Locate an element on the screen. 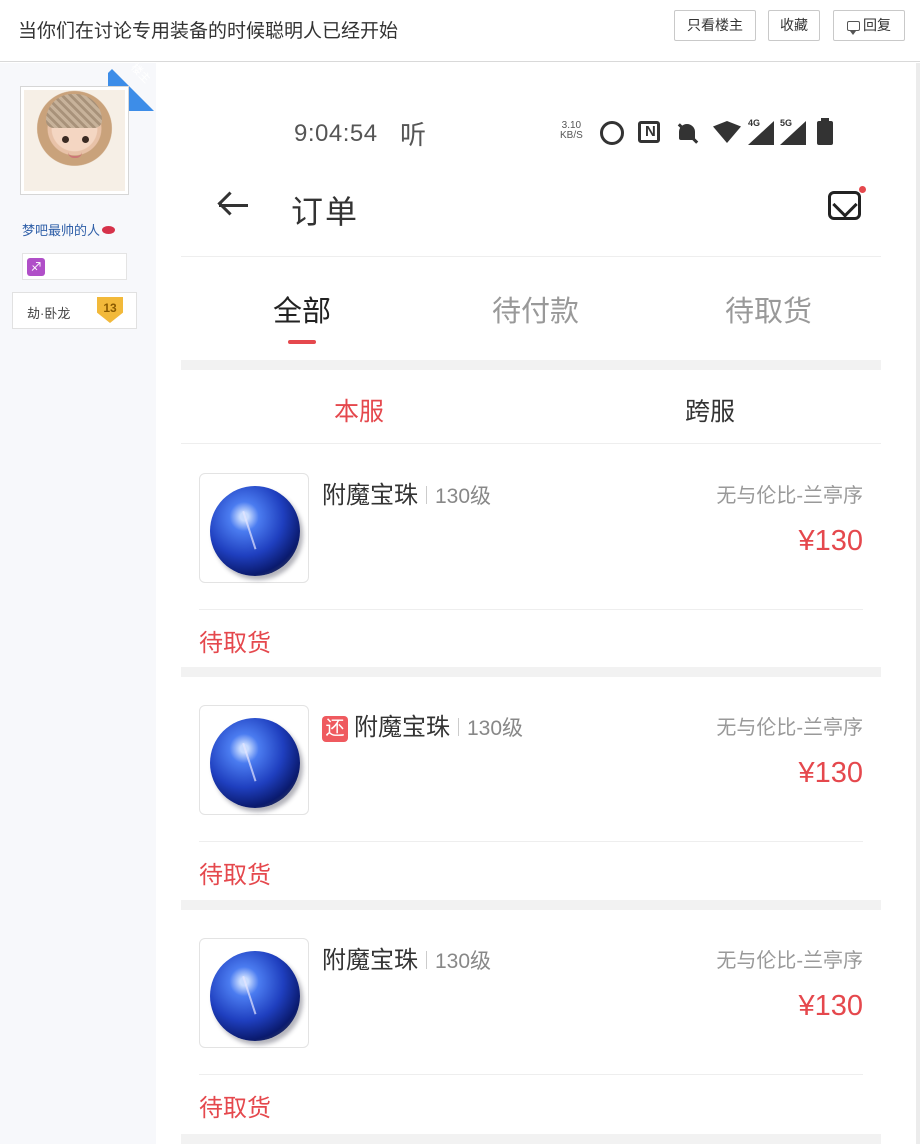 The image size is (920, 1144). status-bar: 9:04:54 听 3.10 KB/S 4G 5G is located at coordinates (536, 133).